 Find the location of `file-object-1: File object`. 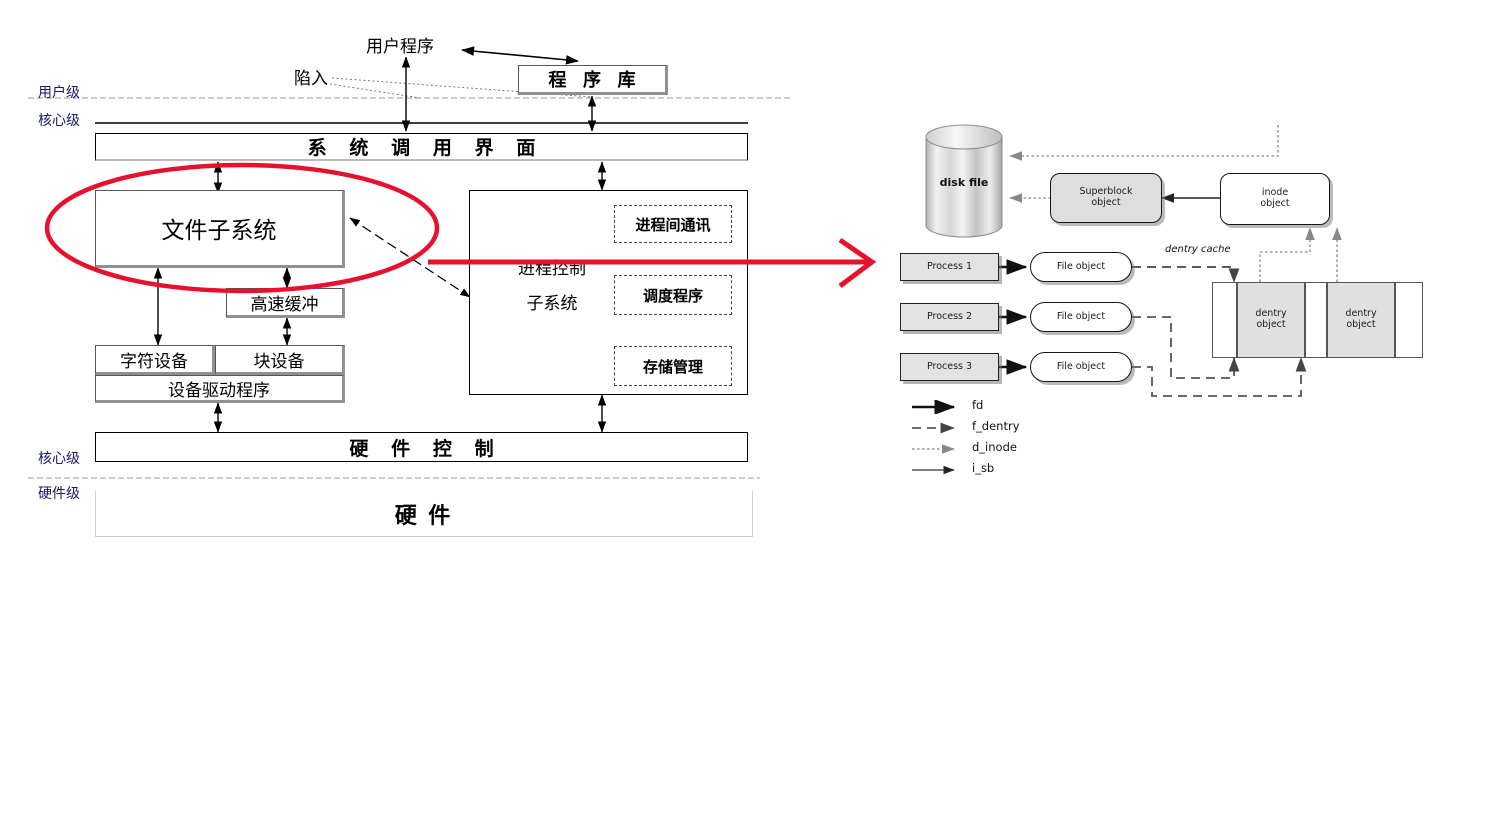

file-object-1: File object is located at coordinates (1081, 267).